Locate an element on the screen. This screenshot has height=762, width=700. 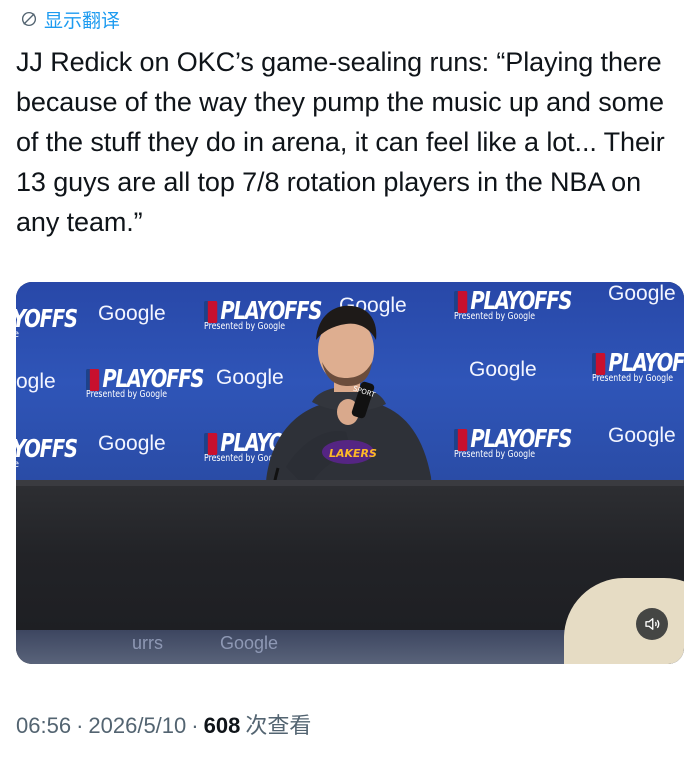
speaker-muted-icon is located at coordinates (652, 624).